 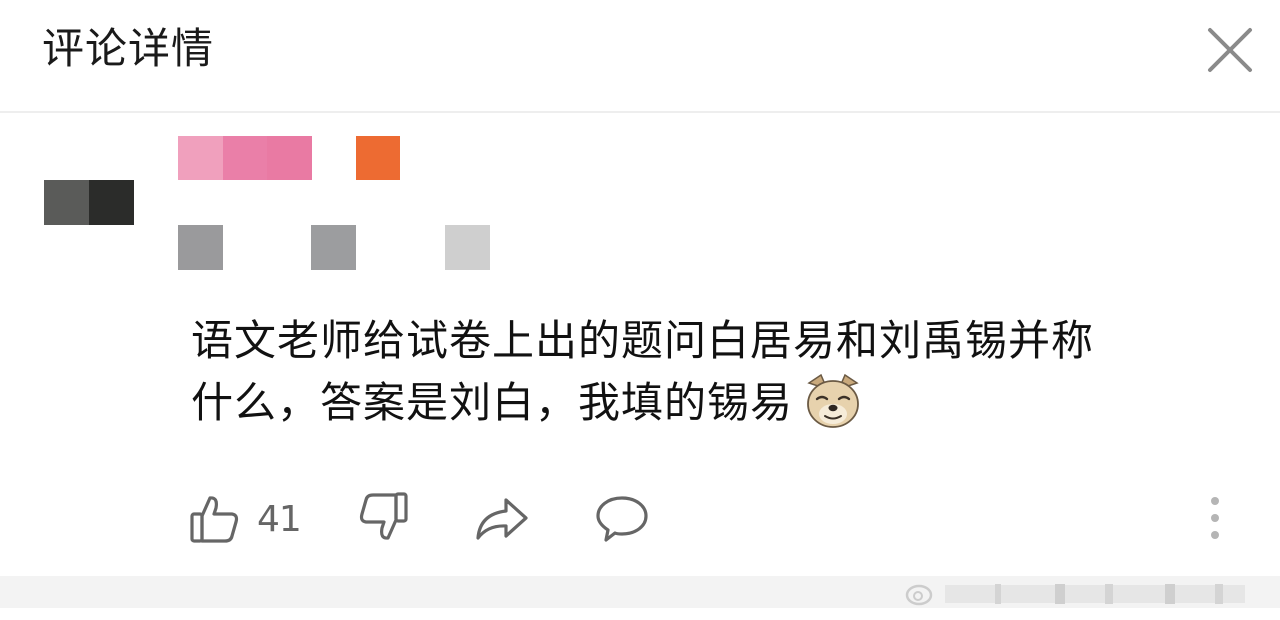 I want to click on thumbs-down-icon, so click(x=383, y=516).